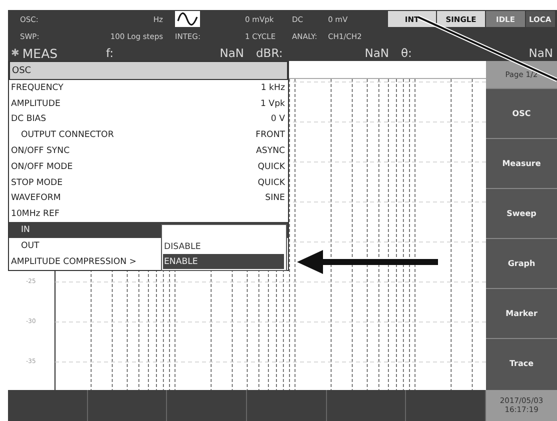  I want to click on menu-title: OSC, so click(148, 70).